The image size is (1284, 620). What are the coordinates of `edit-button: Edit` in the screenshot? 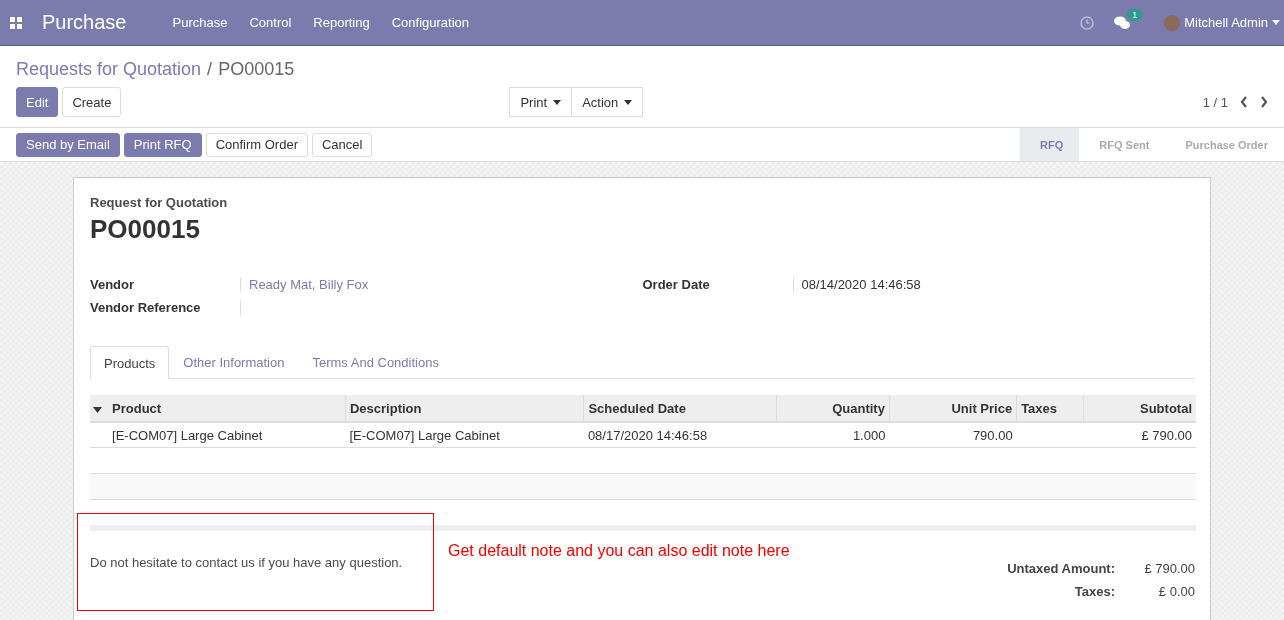 It's located at (37, 102).